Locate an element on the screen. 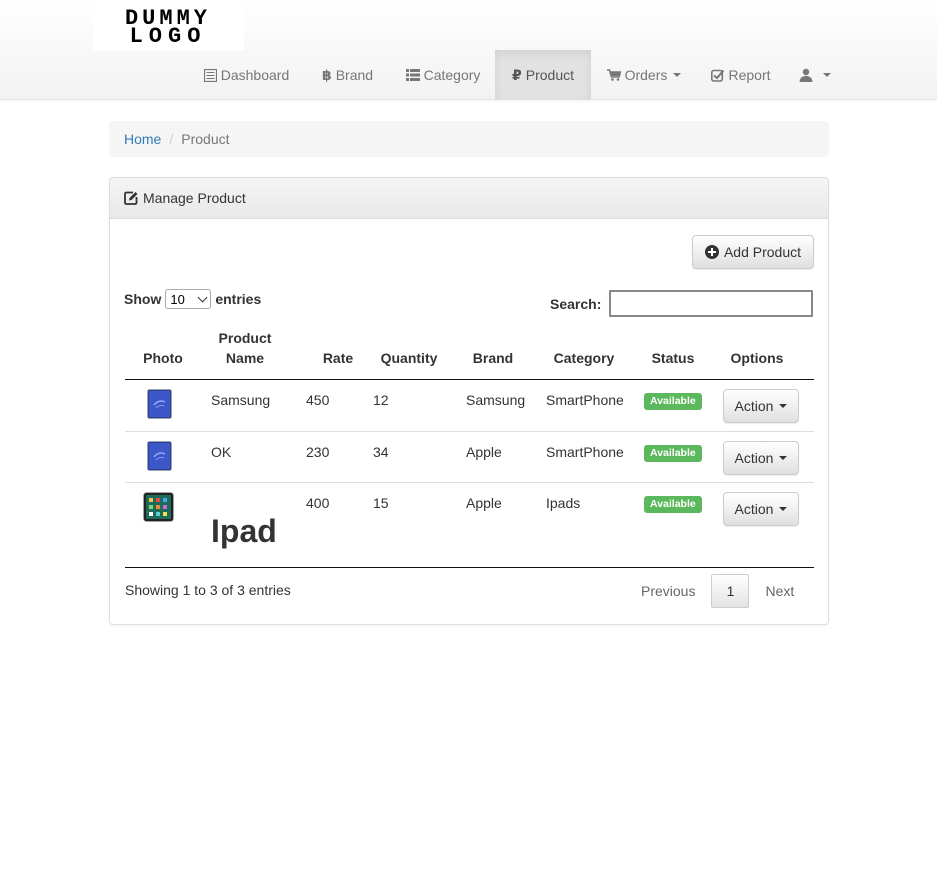 The image size is (937, 895). col-options: Options is located at coordinates (757, 358).